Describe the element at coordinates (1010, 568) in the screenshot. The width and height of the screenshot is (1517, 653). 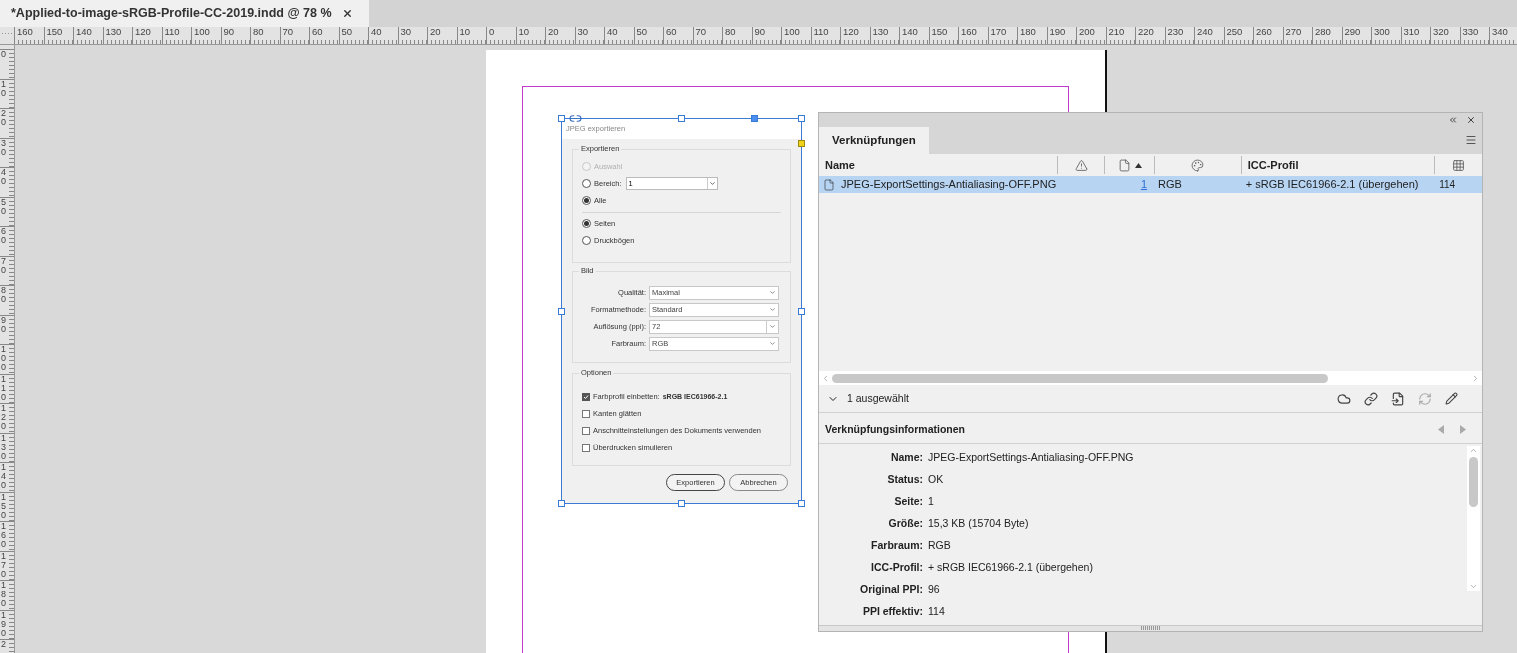
I see `info-value: + sRGB IEC61966-2.1 (übergehen)` at that location.